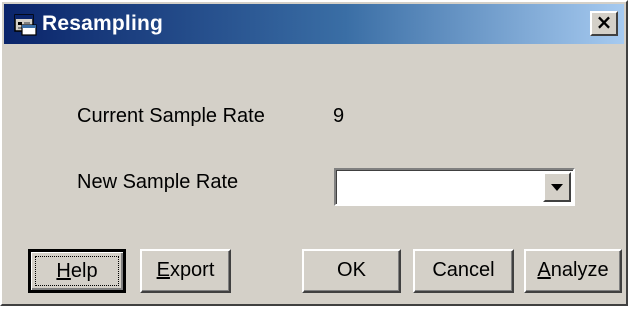 The width and height of the screenshot is (632, 310). What do you see at coordinates (314, 24) in the screenshot?
I see `title-bar: Resampling ×` at bounding box center [314, 24].